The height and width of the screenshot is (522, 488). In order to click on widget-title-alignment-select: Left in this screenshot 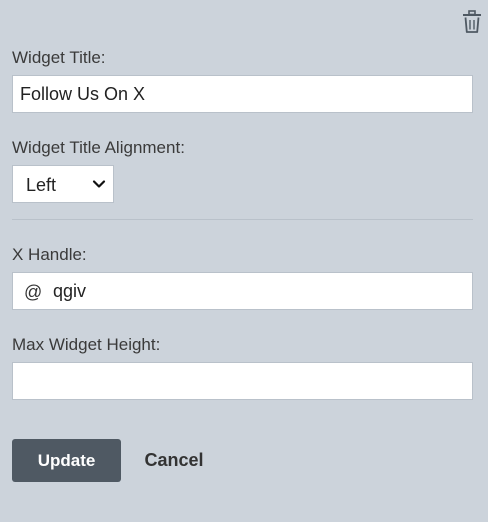, I will do `click(63, 184)`.